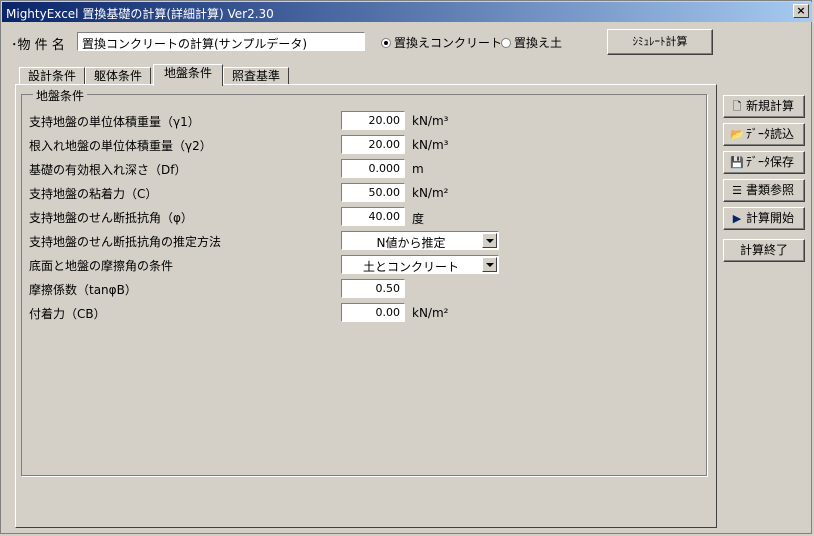 This screenshot has height=536, width=814. I want to click on tab-ground-conditions: 地盤条件, so click(188, 75).